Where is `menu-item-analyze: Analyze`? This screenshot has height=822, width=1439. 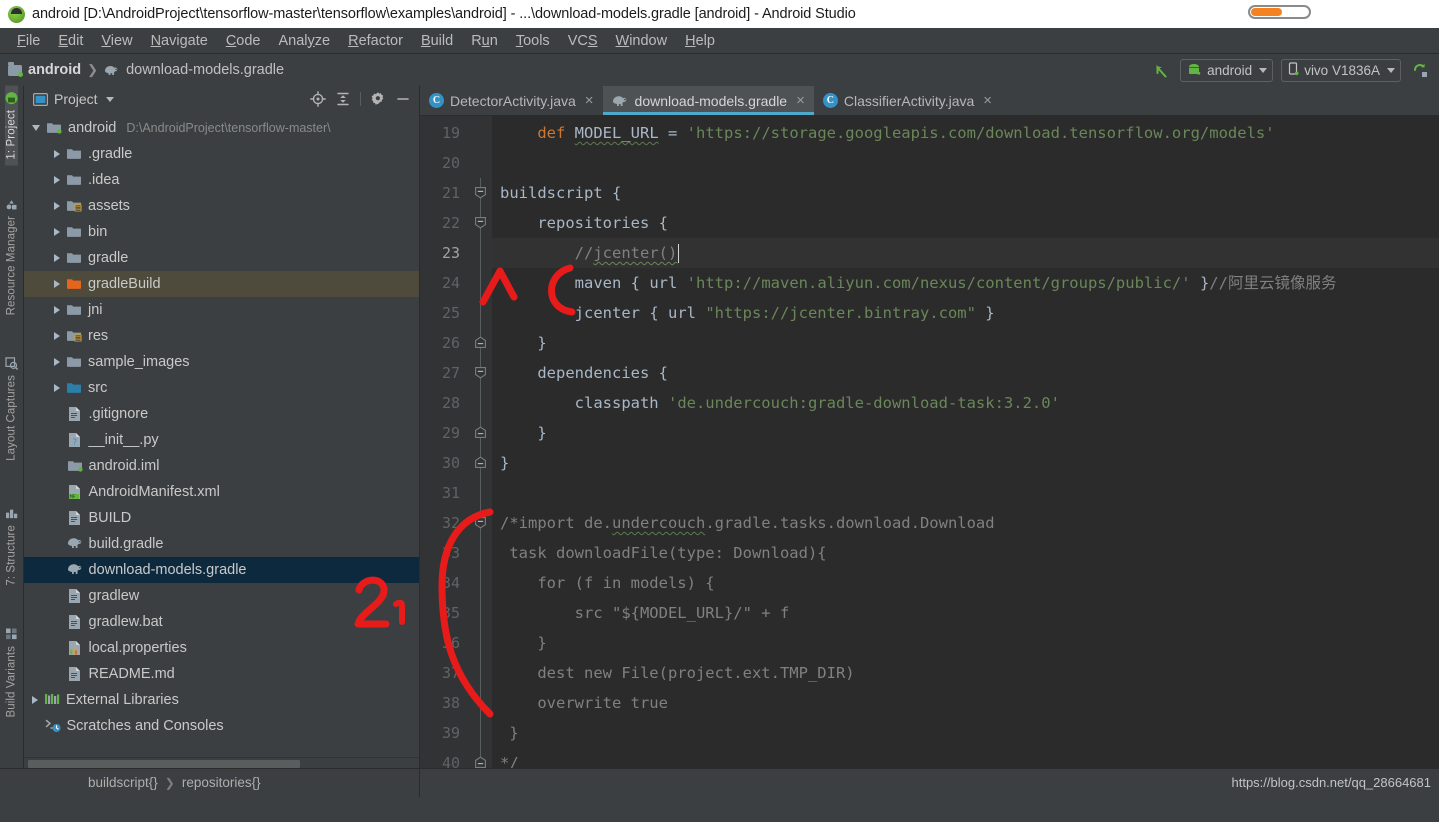 menu-item-analyze: Analyze is located at coordinates (305, 41).